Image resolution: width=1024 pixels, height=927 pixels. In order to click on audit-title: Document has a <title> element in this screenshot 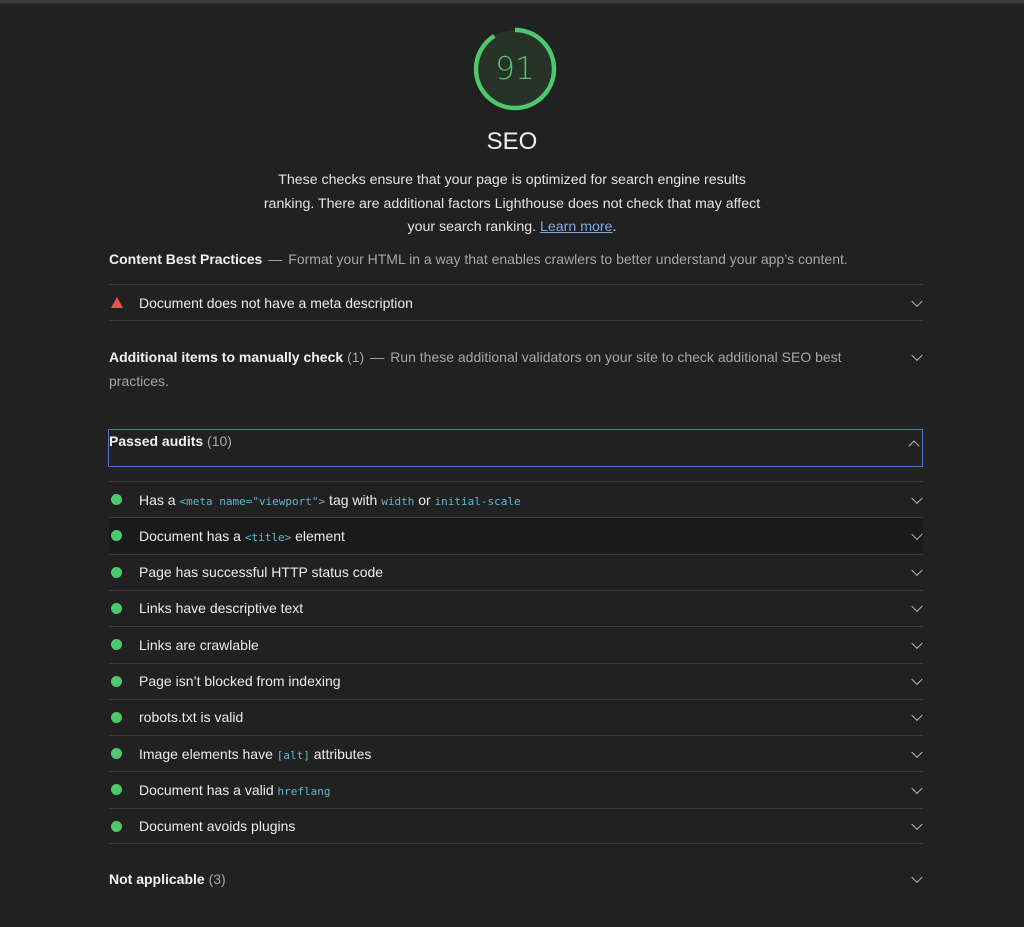, I will do `click(531, 536)`.